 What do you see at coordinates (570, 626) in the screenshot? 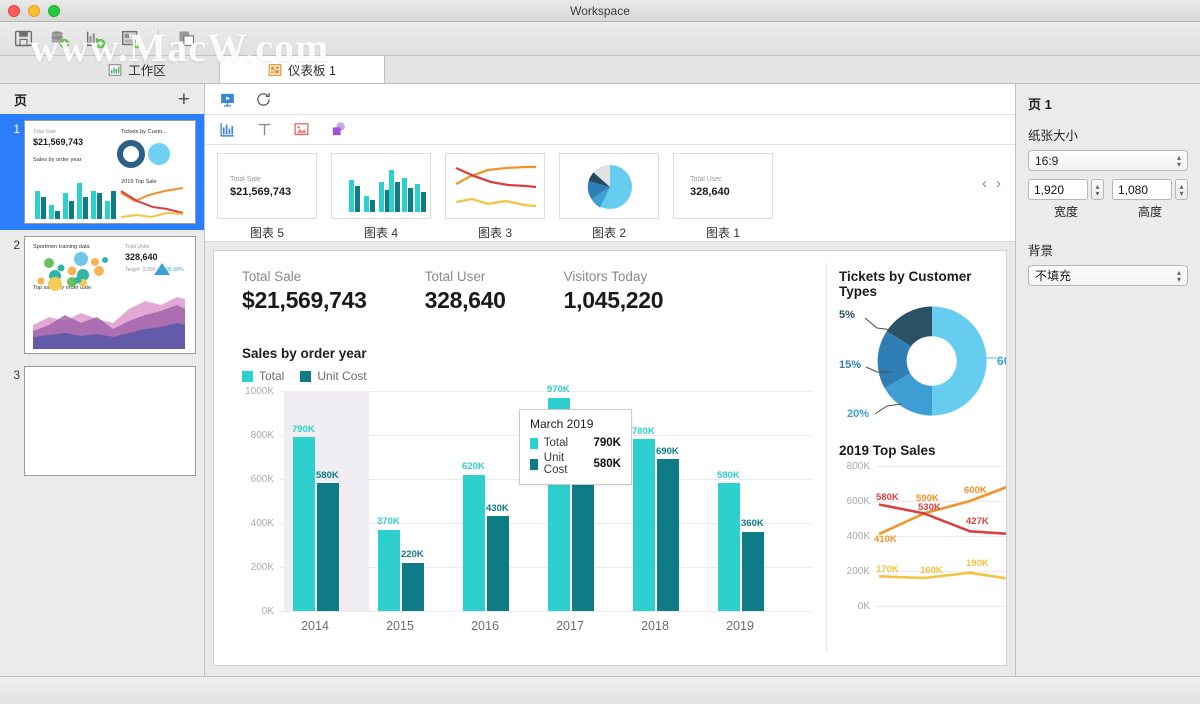
I see `x-tick: 2017` at bounding box center [570, 626].